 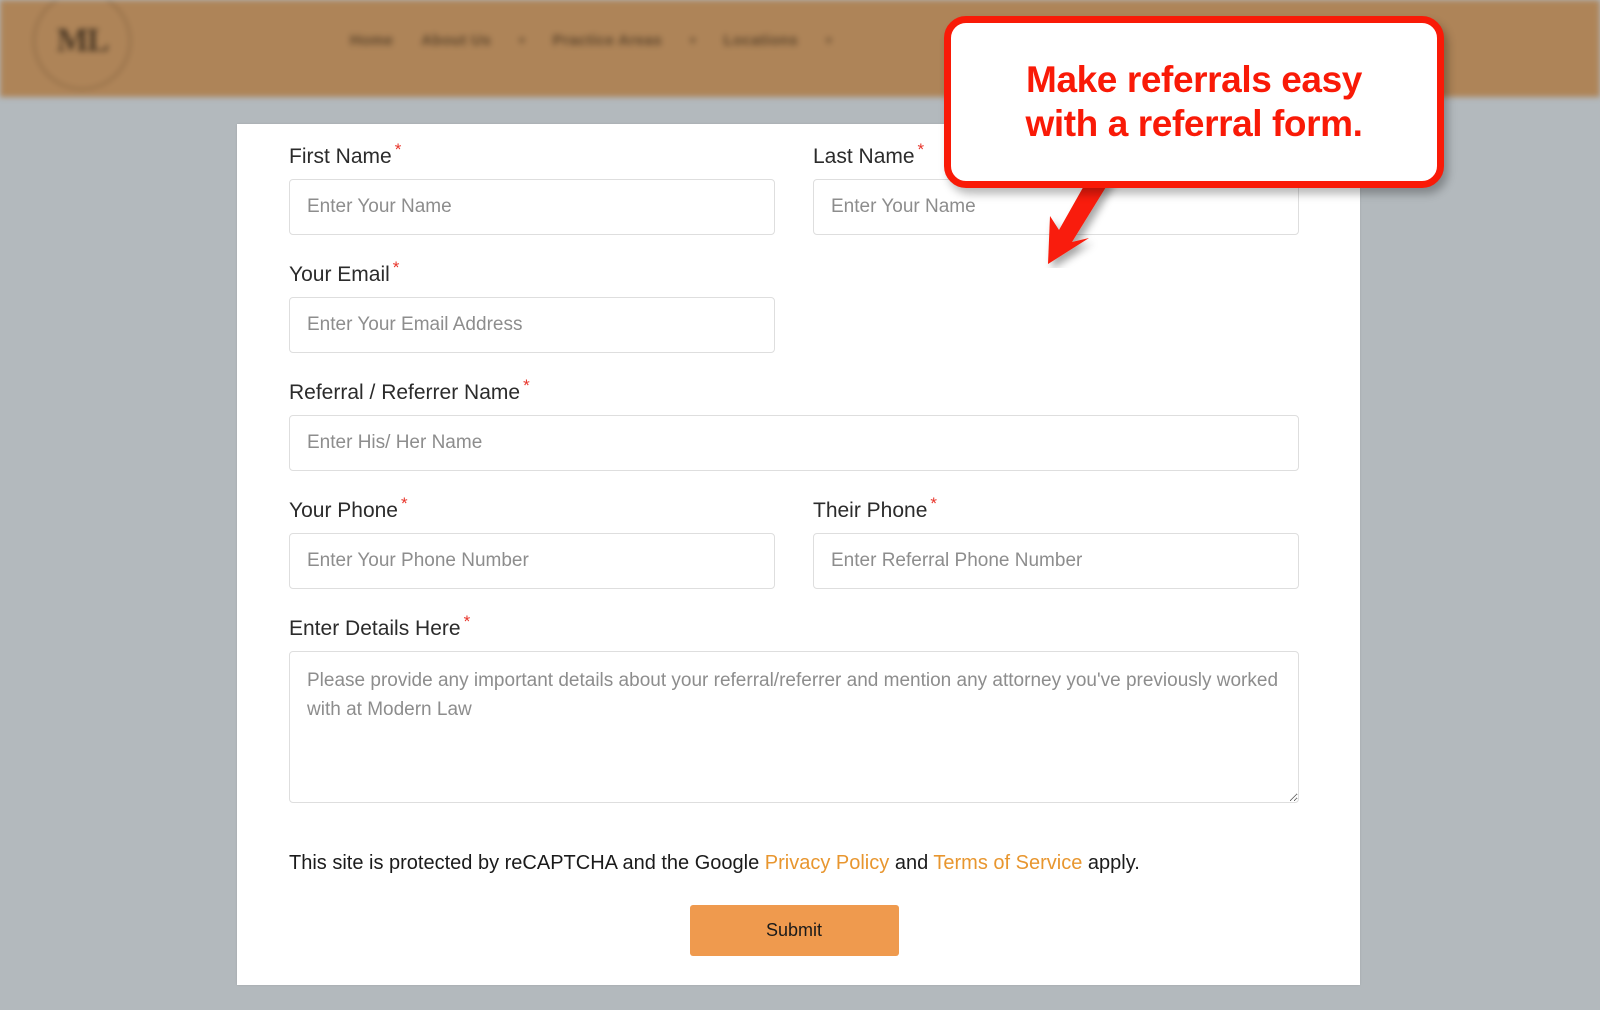 I want to click on your-phone-label-text: Your Phone, so click(x=343, y=510).